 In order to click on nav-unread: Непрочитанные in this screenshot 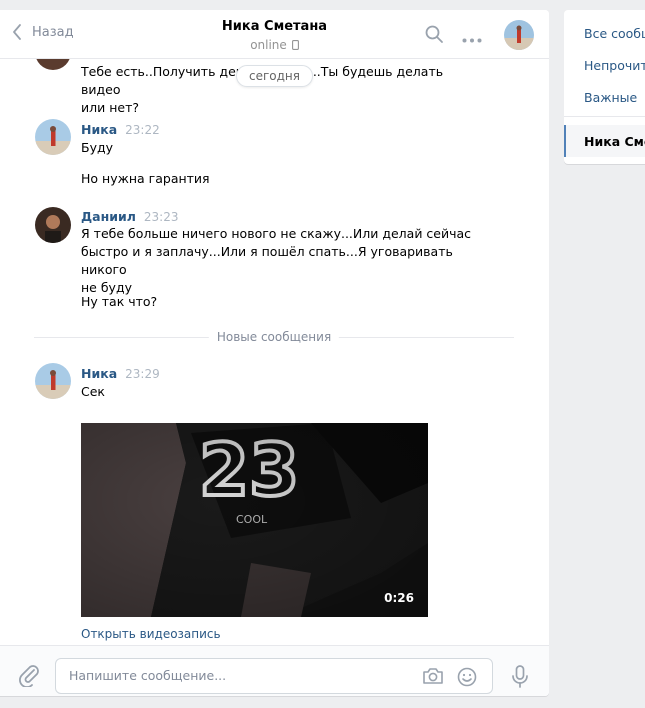, I will do `click(614, 65)`.